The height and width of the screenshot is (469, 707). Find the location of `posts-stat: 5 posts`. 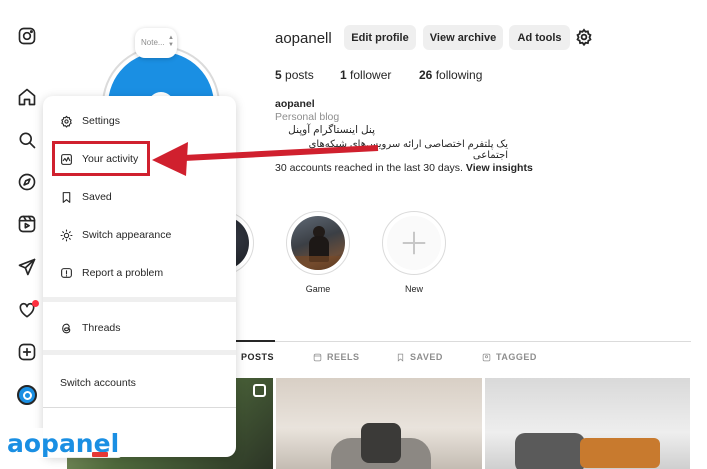

posts-stat: 5 posts is located at coordinates (294, 75).